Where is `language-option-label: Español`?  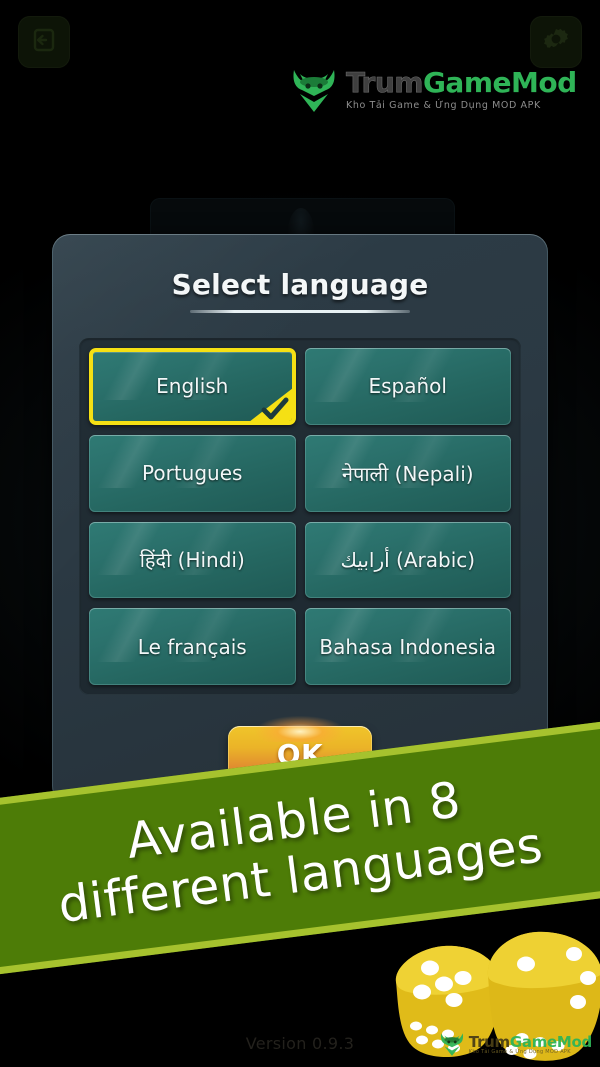
language-option-label: Español is located at coordinates (407, 386).